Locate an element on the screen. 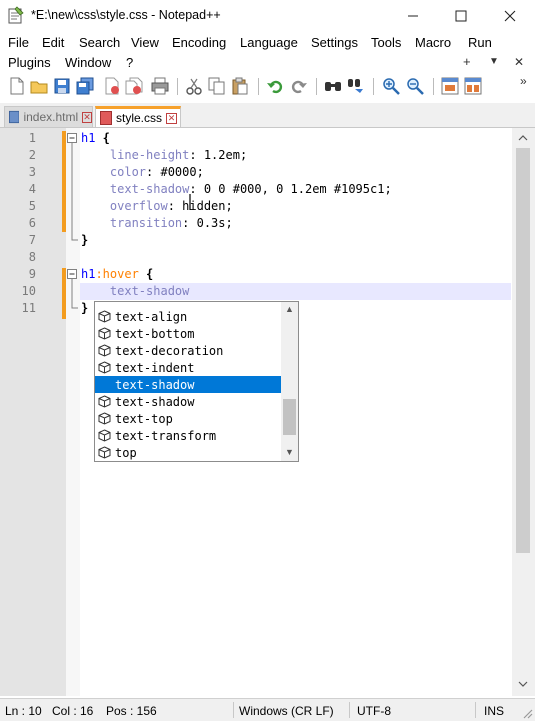 The image size is (535, 721). undo-icon is located at coordinates (275, 86).